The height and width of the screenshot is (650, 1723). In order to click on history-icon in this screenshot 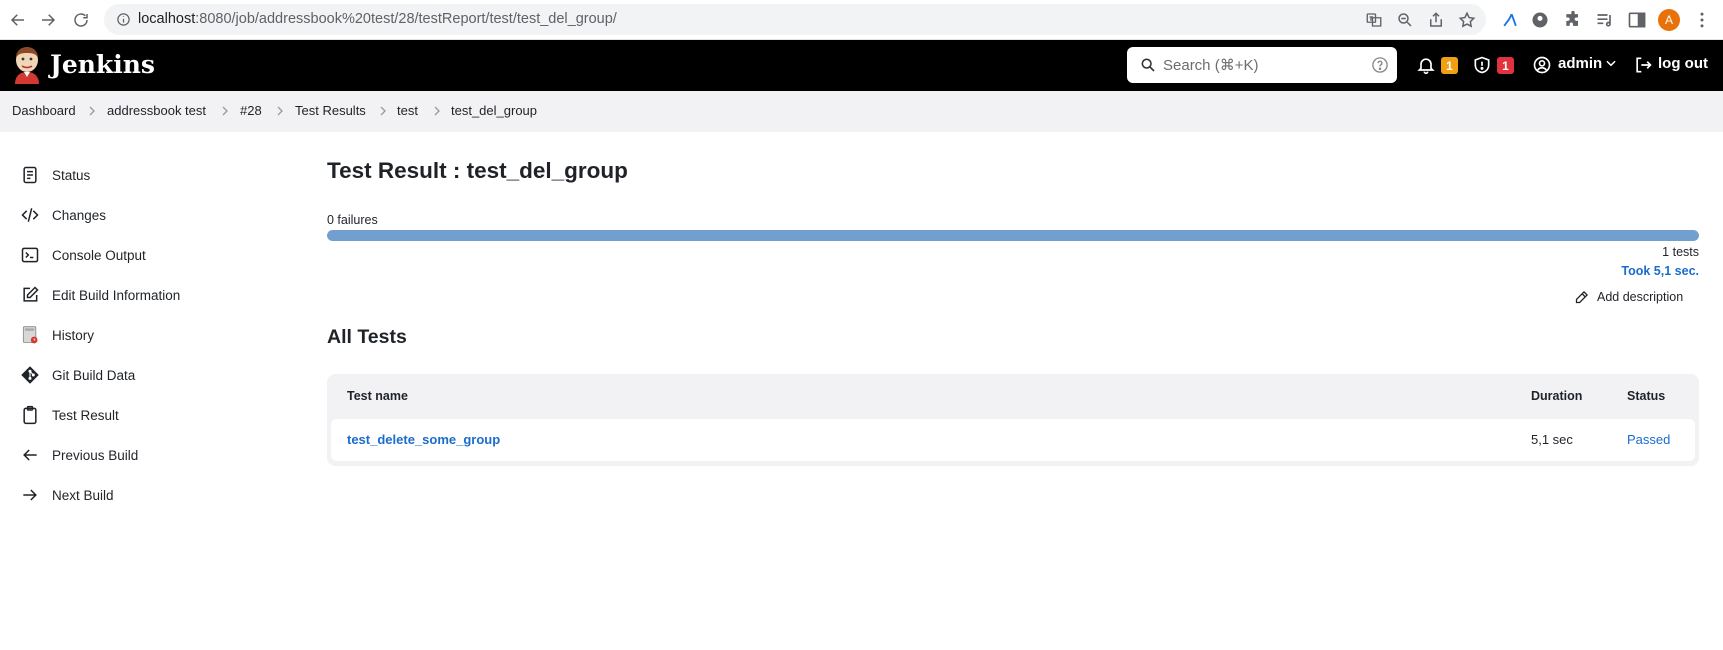, I will do `click(30, 335)`.